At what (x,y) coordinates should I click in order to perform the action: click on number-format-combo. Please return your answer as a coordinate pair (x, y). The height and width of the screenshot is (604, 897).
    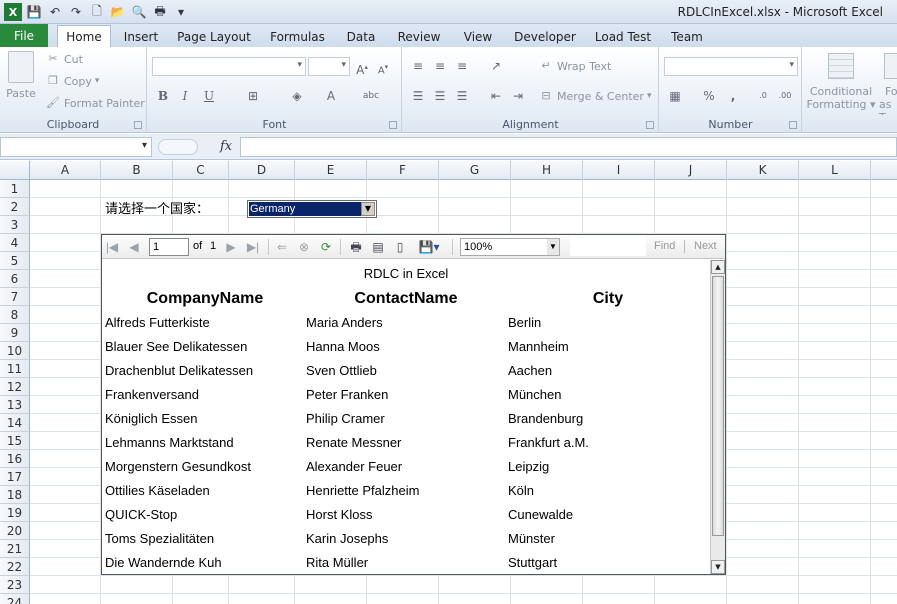
    Looking at the image, I should click on (731, 66).